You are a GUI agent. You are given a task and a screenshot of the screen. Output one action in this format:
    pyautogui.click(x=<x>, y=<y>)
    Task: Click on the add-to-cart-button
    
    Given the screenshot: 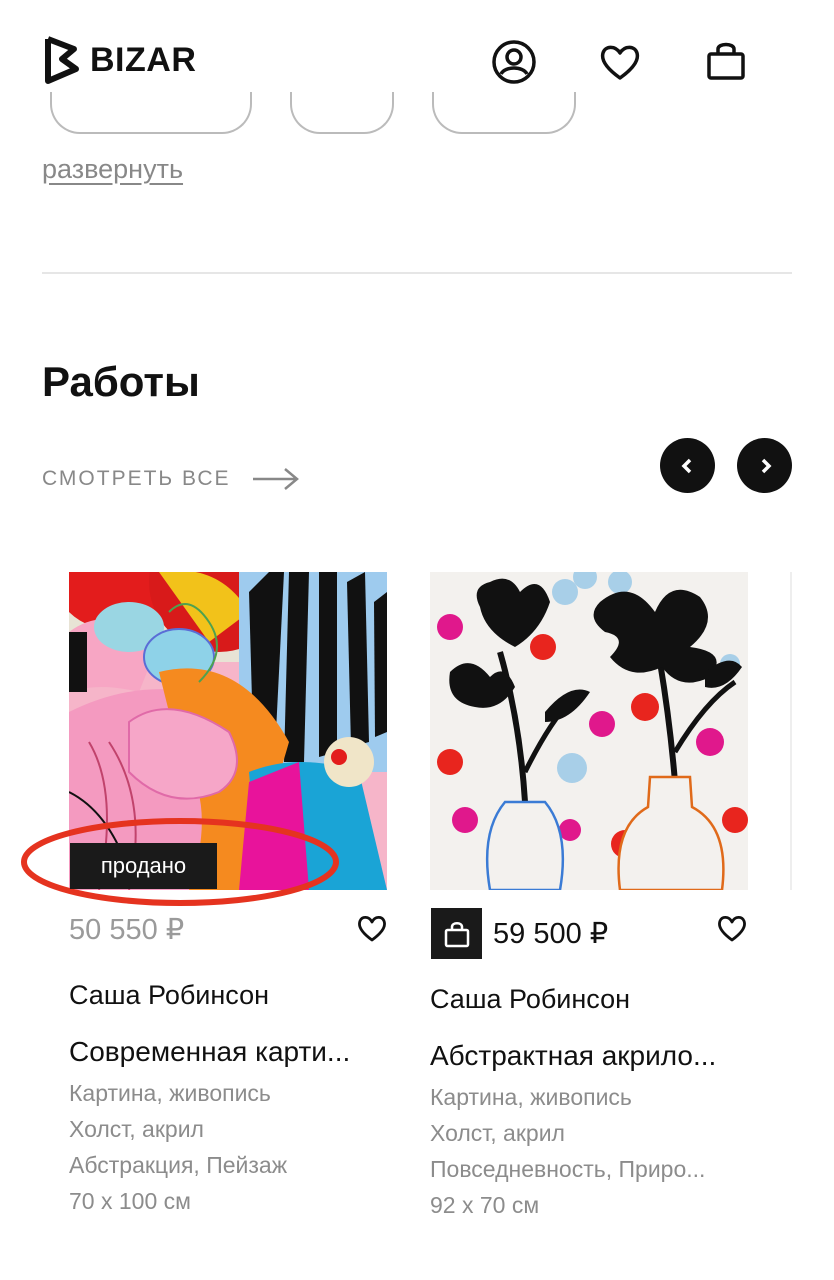 What is the action you would take?
    pyautogui.click(x=456, y=933)
    